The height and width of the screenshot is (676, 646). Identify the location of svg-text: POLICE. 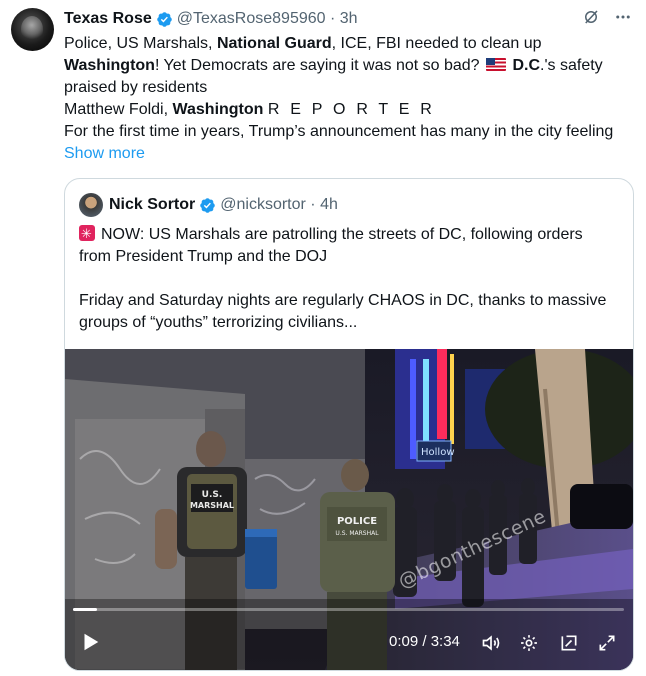
(357, 521).